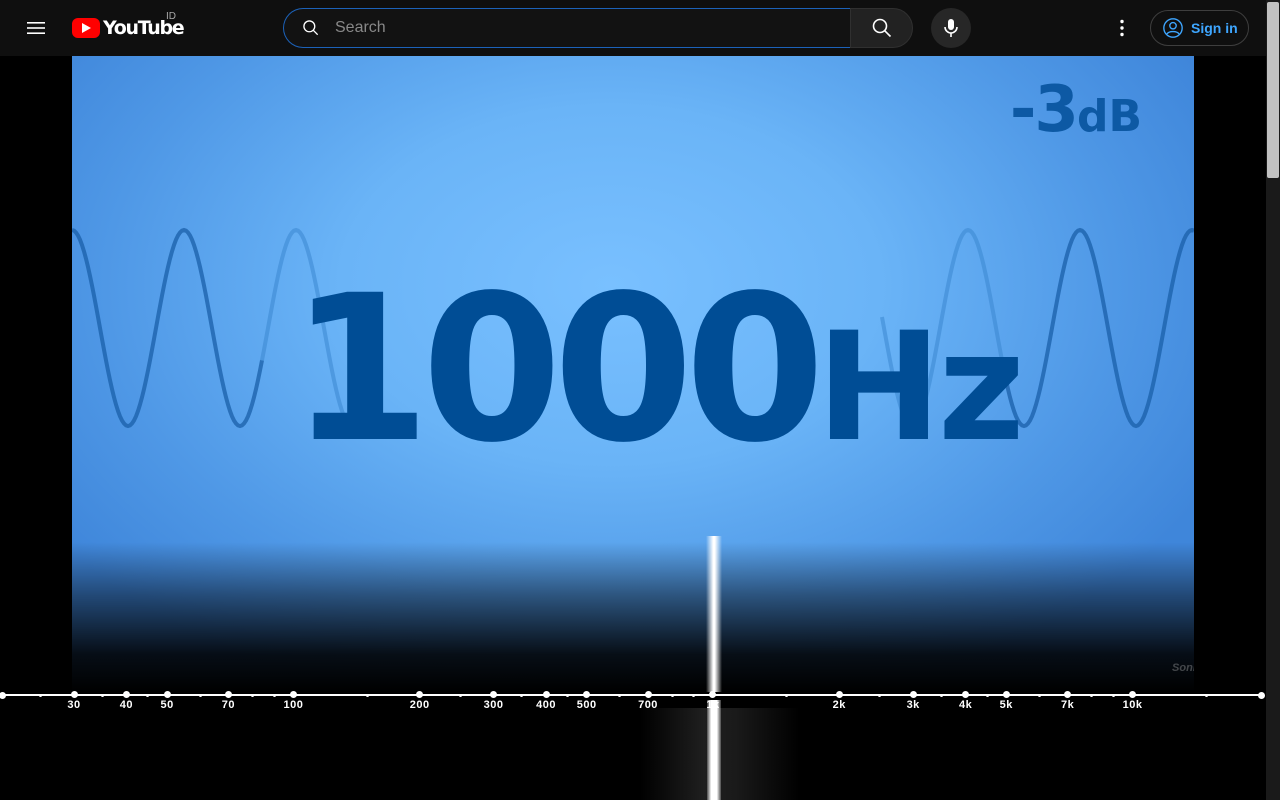 The height and width of the screenshot is (800, 1280). What do you see at coordinates (546, 705) in the screenshot?
I see `axis-tick-label: 400` at bounding box center [546, 705].